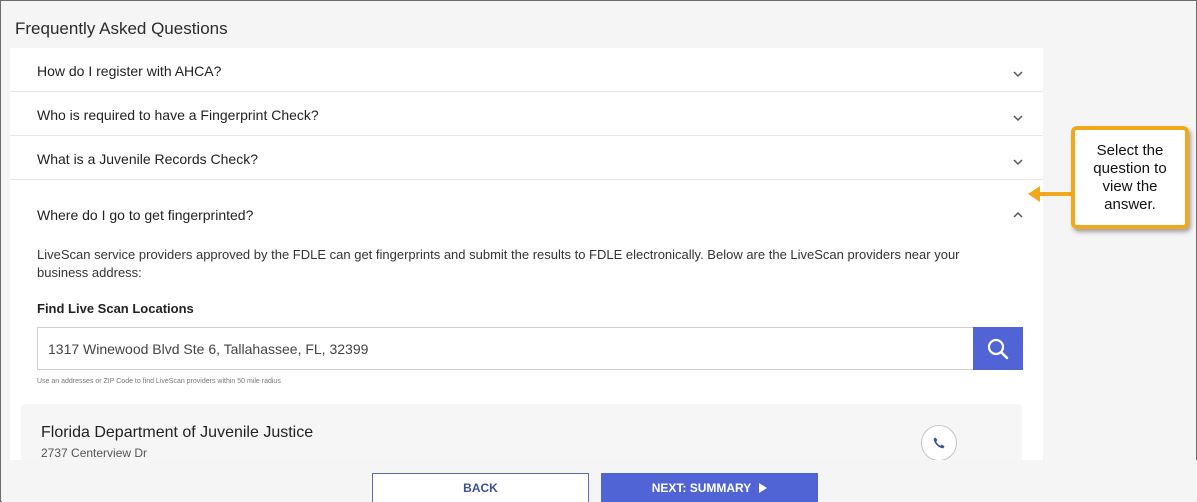 The height and width of the screenshot is (502, 1197). I want to click on page-title: Frequently Asked Questions, so click(121, 28).